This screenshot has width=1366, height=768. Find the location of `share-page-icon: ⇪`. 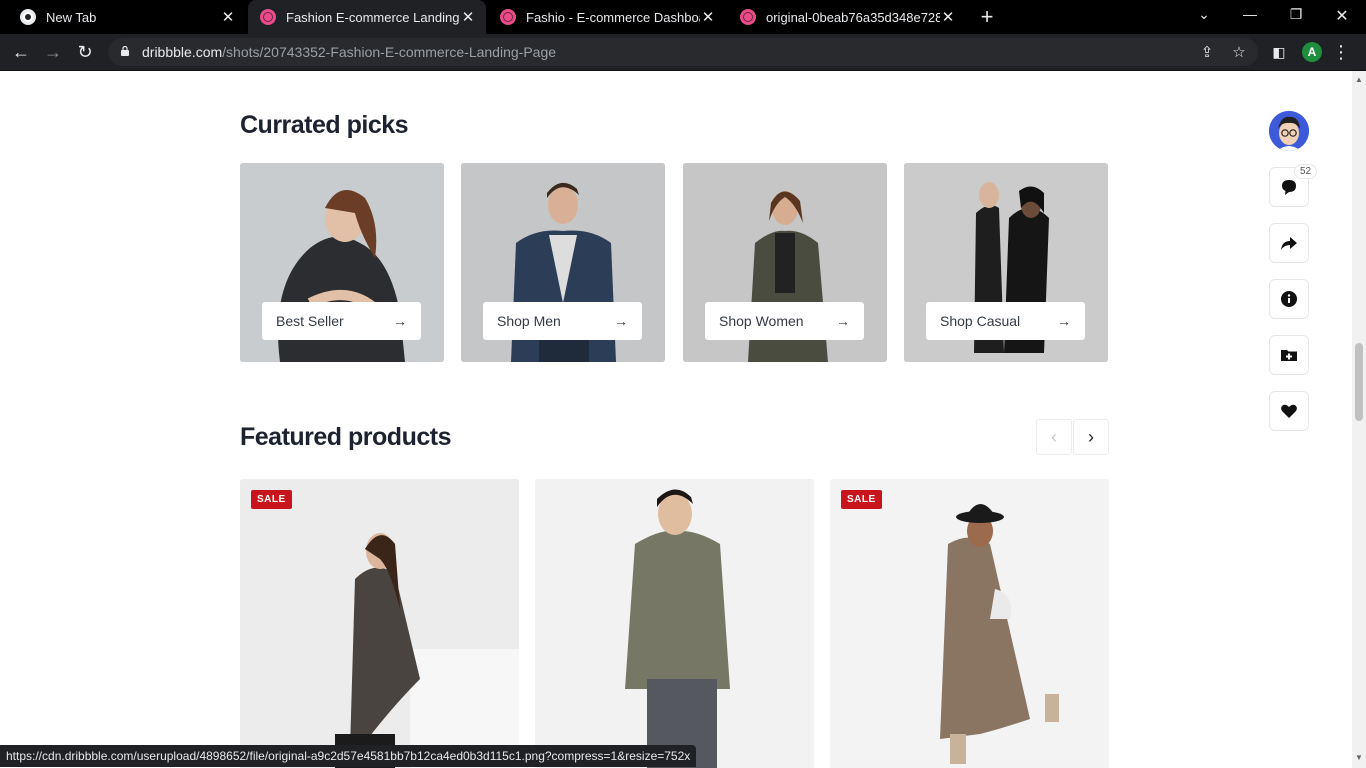

share-page-icon: ⇪ is located at coordinates (1207, 52).